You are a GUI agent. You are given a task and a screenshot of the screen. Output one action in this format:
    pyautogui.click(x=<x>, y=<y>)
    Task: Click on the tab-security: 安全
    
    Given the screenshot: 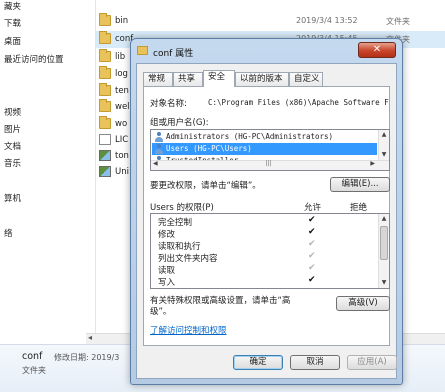 What is the action you would take?
    pyautogui.click(x=219, y=78)
    